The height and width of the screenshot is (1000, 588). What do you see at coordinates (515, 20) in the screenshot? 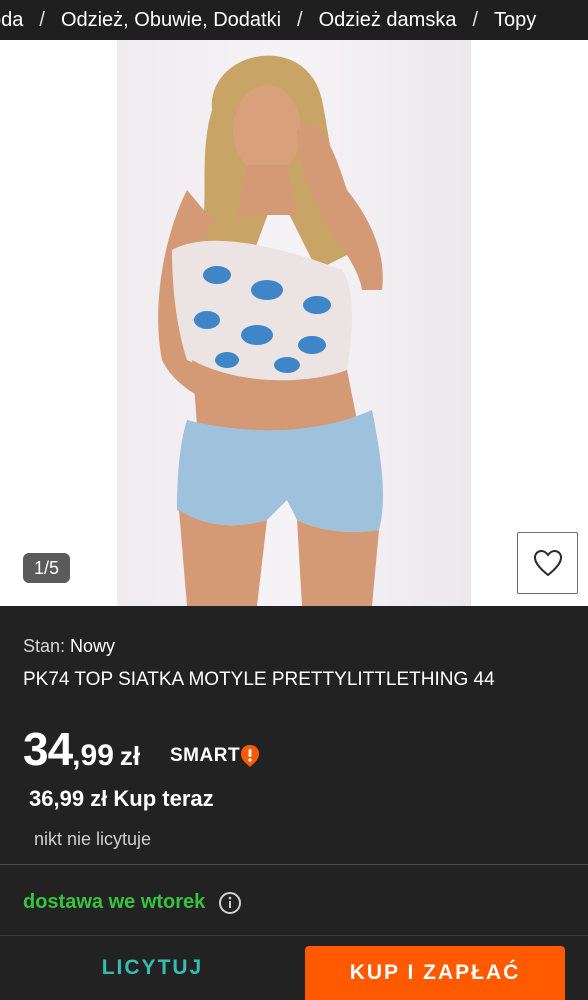
I see `breadcrumb-item: Topy` at bounding box center [515, 20].